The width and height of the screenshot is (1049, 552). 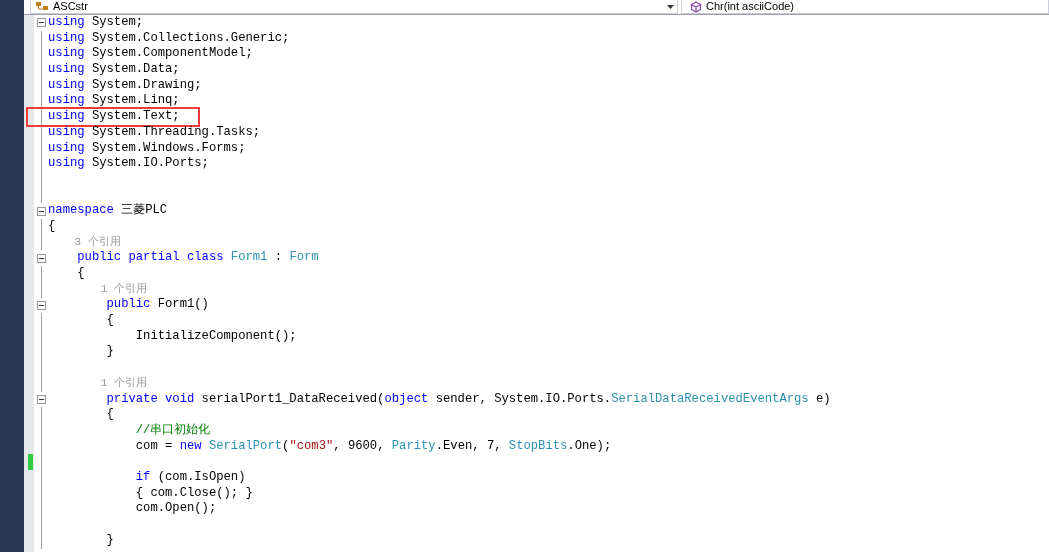 What do you see at coordinates (373, 446) in the screenshot?
I see `code-line: com = new SerialPort("com3", 9600, Parity.Even, 7, StopBits.One);` at bounding box center [373, 446].